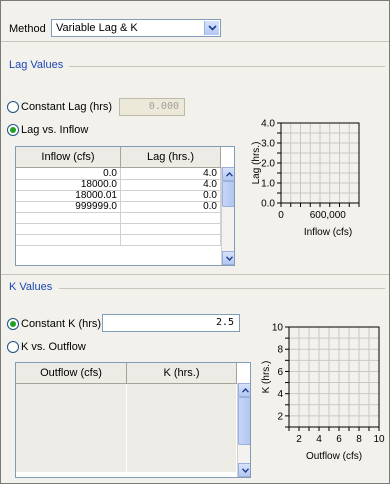  What do you see at coordinates (268, 184) in the screenshot?
I see `y-tick-label: 1.0` at bounding box center [268, 184].